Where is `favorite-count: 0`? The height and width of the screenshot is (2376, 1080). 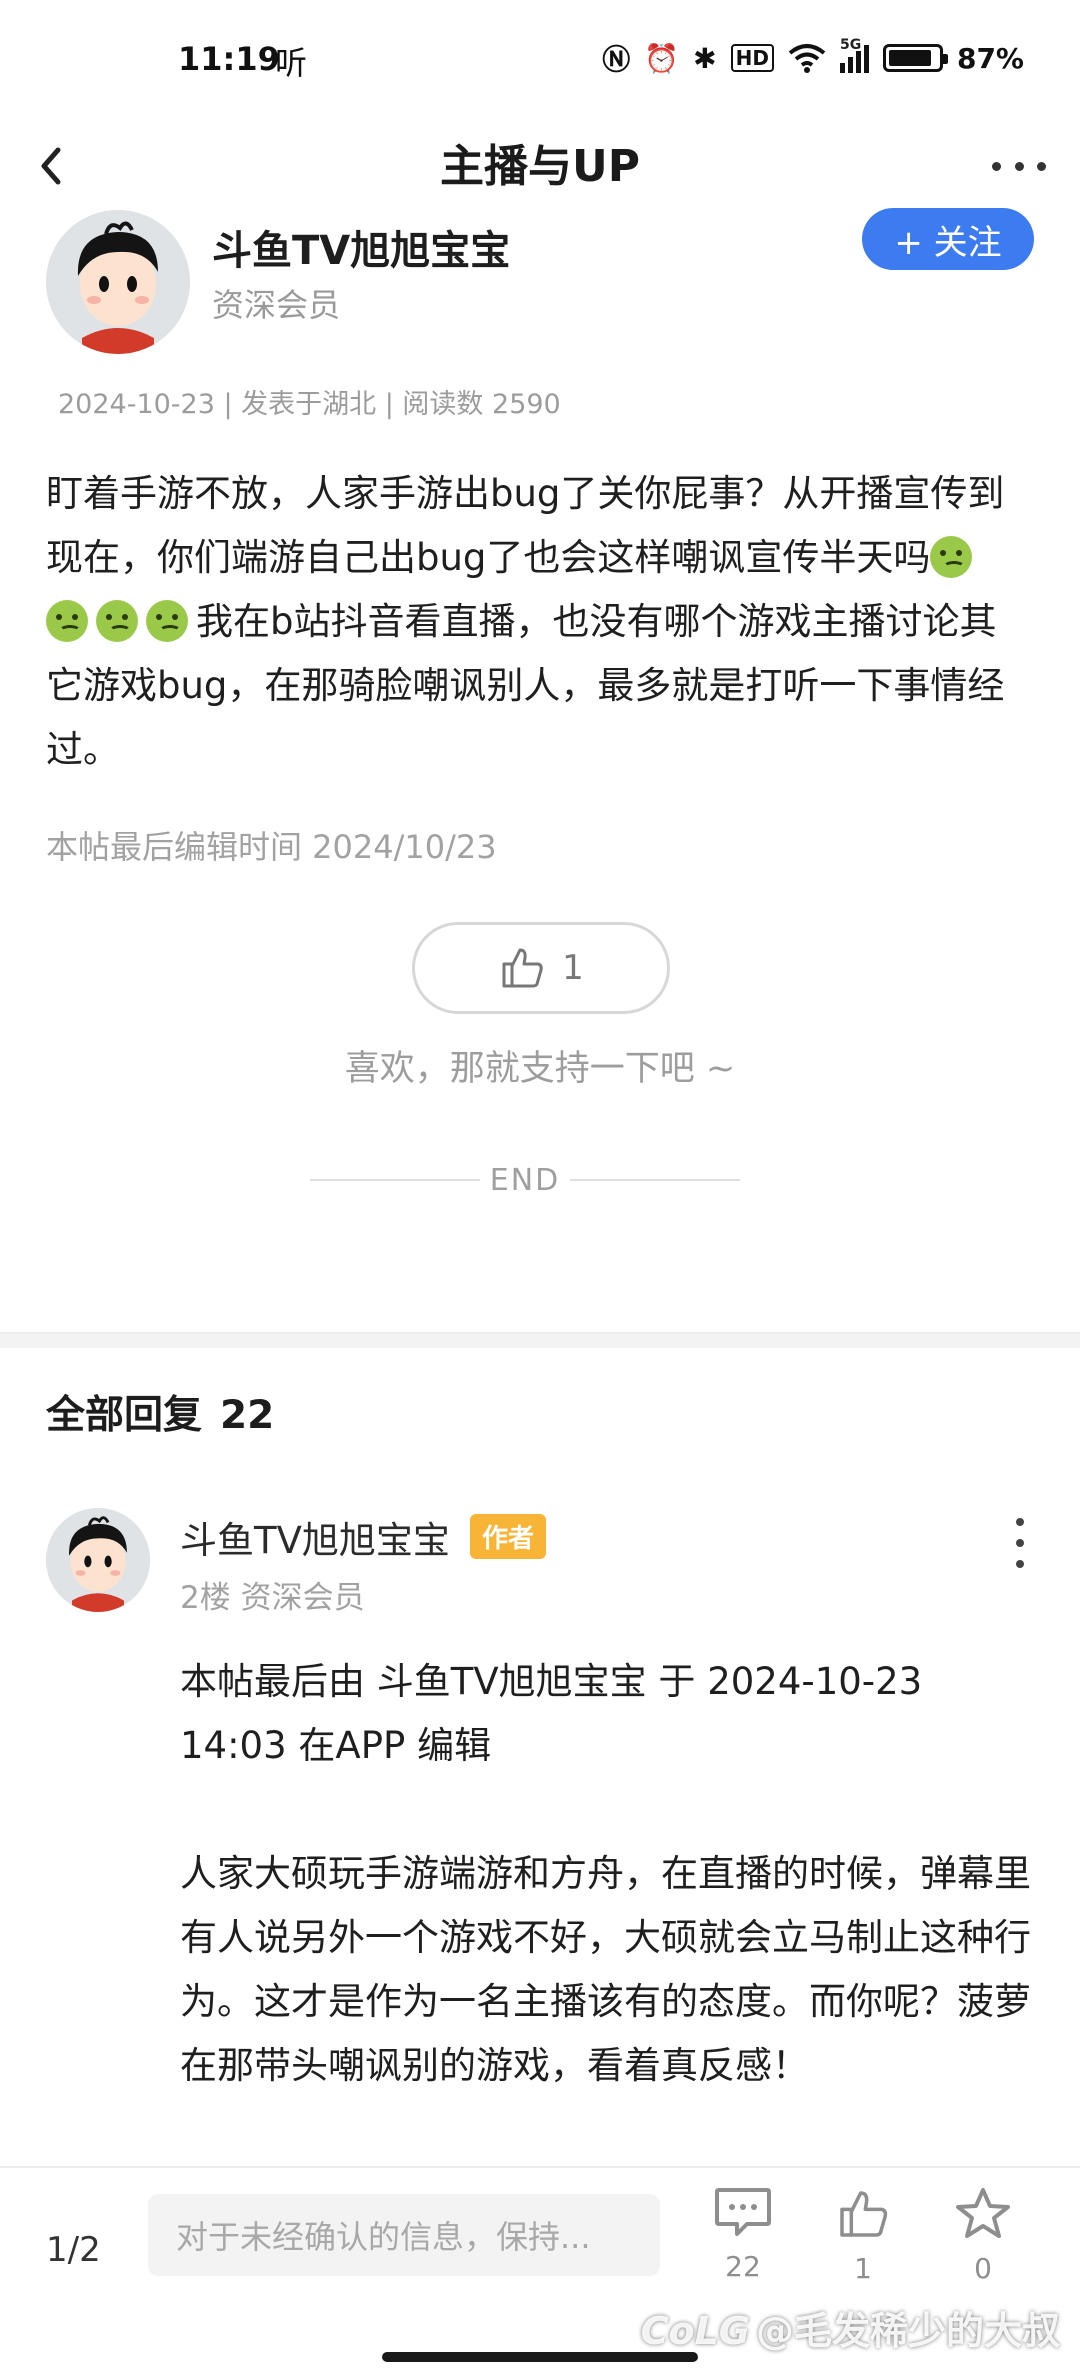 favorite-count: 0 is located at coordinates (983, 2268).